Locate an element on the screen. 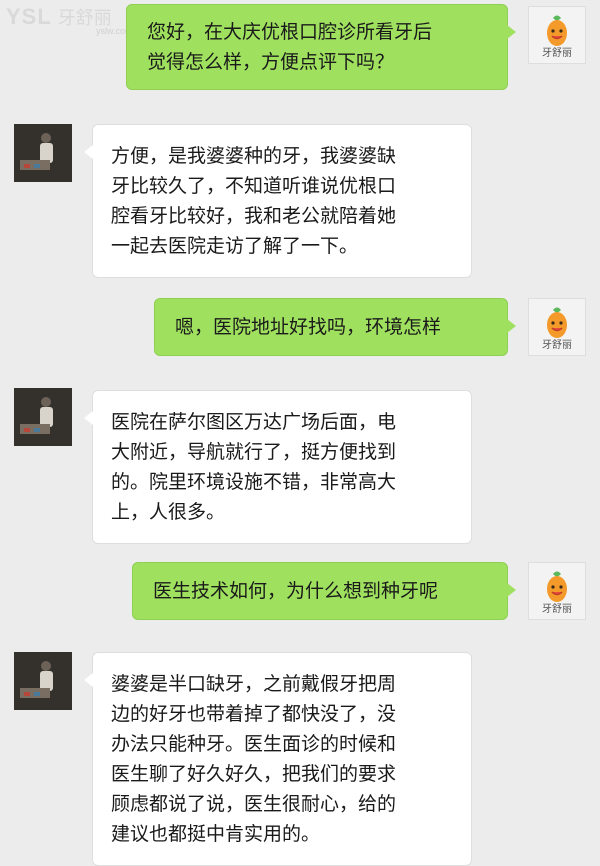 The image size is (600, 866). message-bubble-outgoing: 您好，在大庆优根口腔诊所看牙后 觉得怎么样，方便点评下吗？ is located at coordinates (321, 47).